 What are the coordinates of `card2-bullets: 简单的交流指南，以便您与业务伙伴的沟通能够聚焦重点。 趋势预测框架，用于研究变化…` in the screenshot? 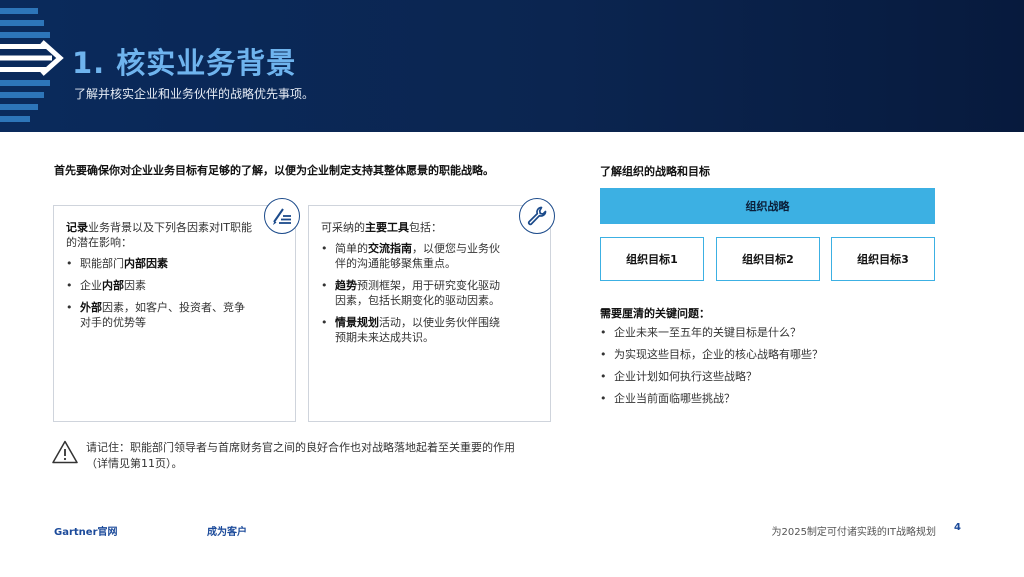 It's located at (415, 293).